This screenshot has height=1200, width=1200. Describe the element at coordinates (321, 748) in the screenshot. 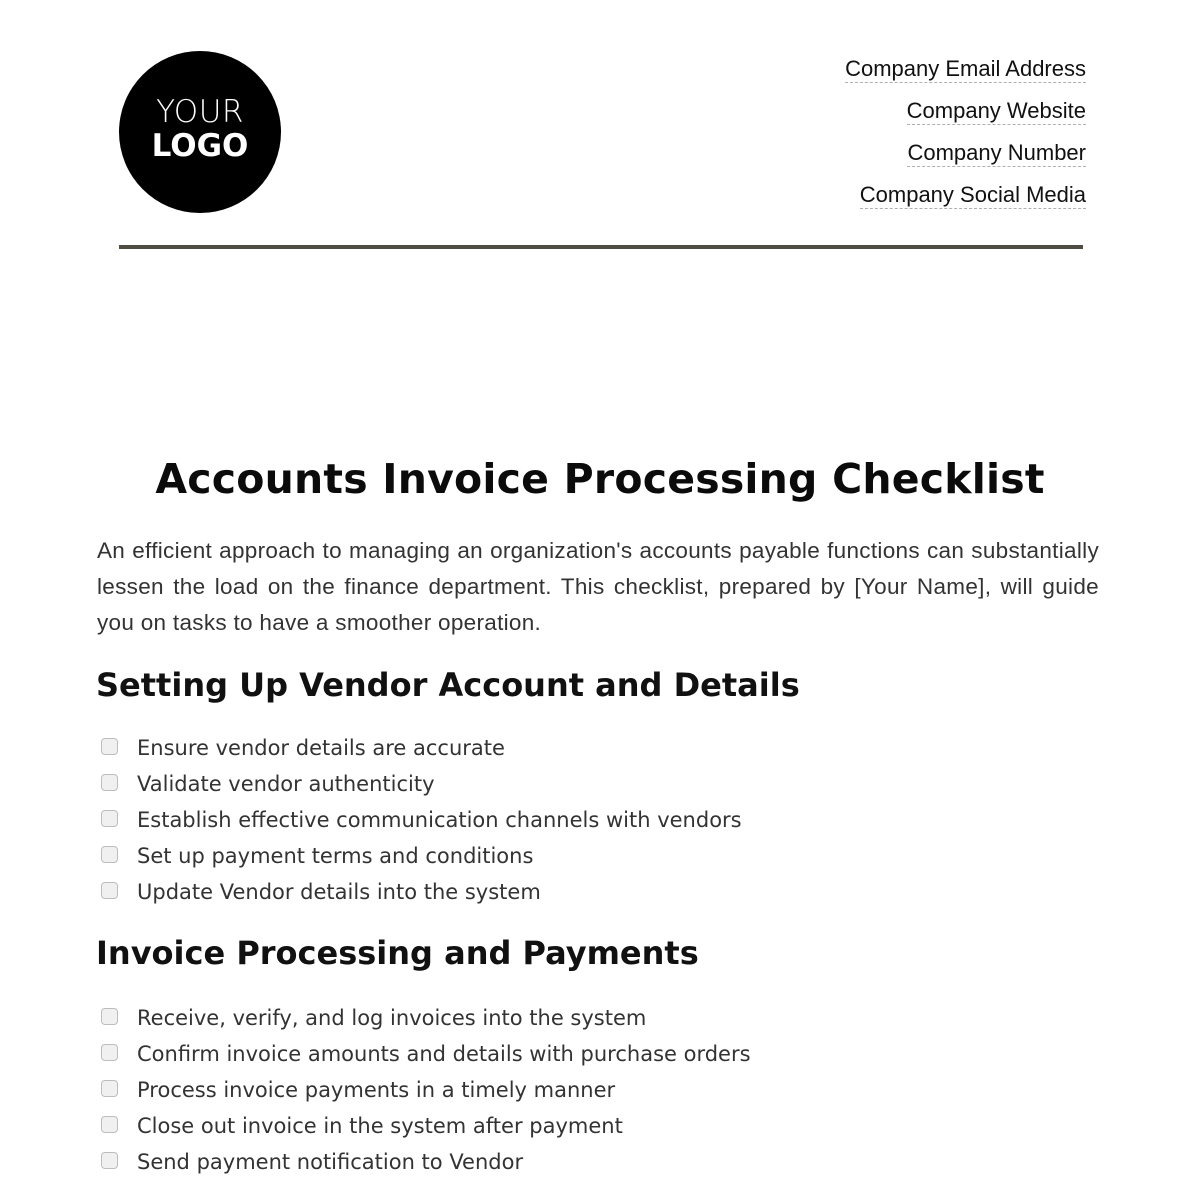

I see `checklist-item-label: Ensure vendor details are accurate` at that location.